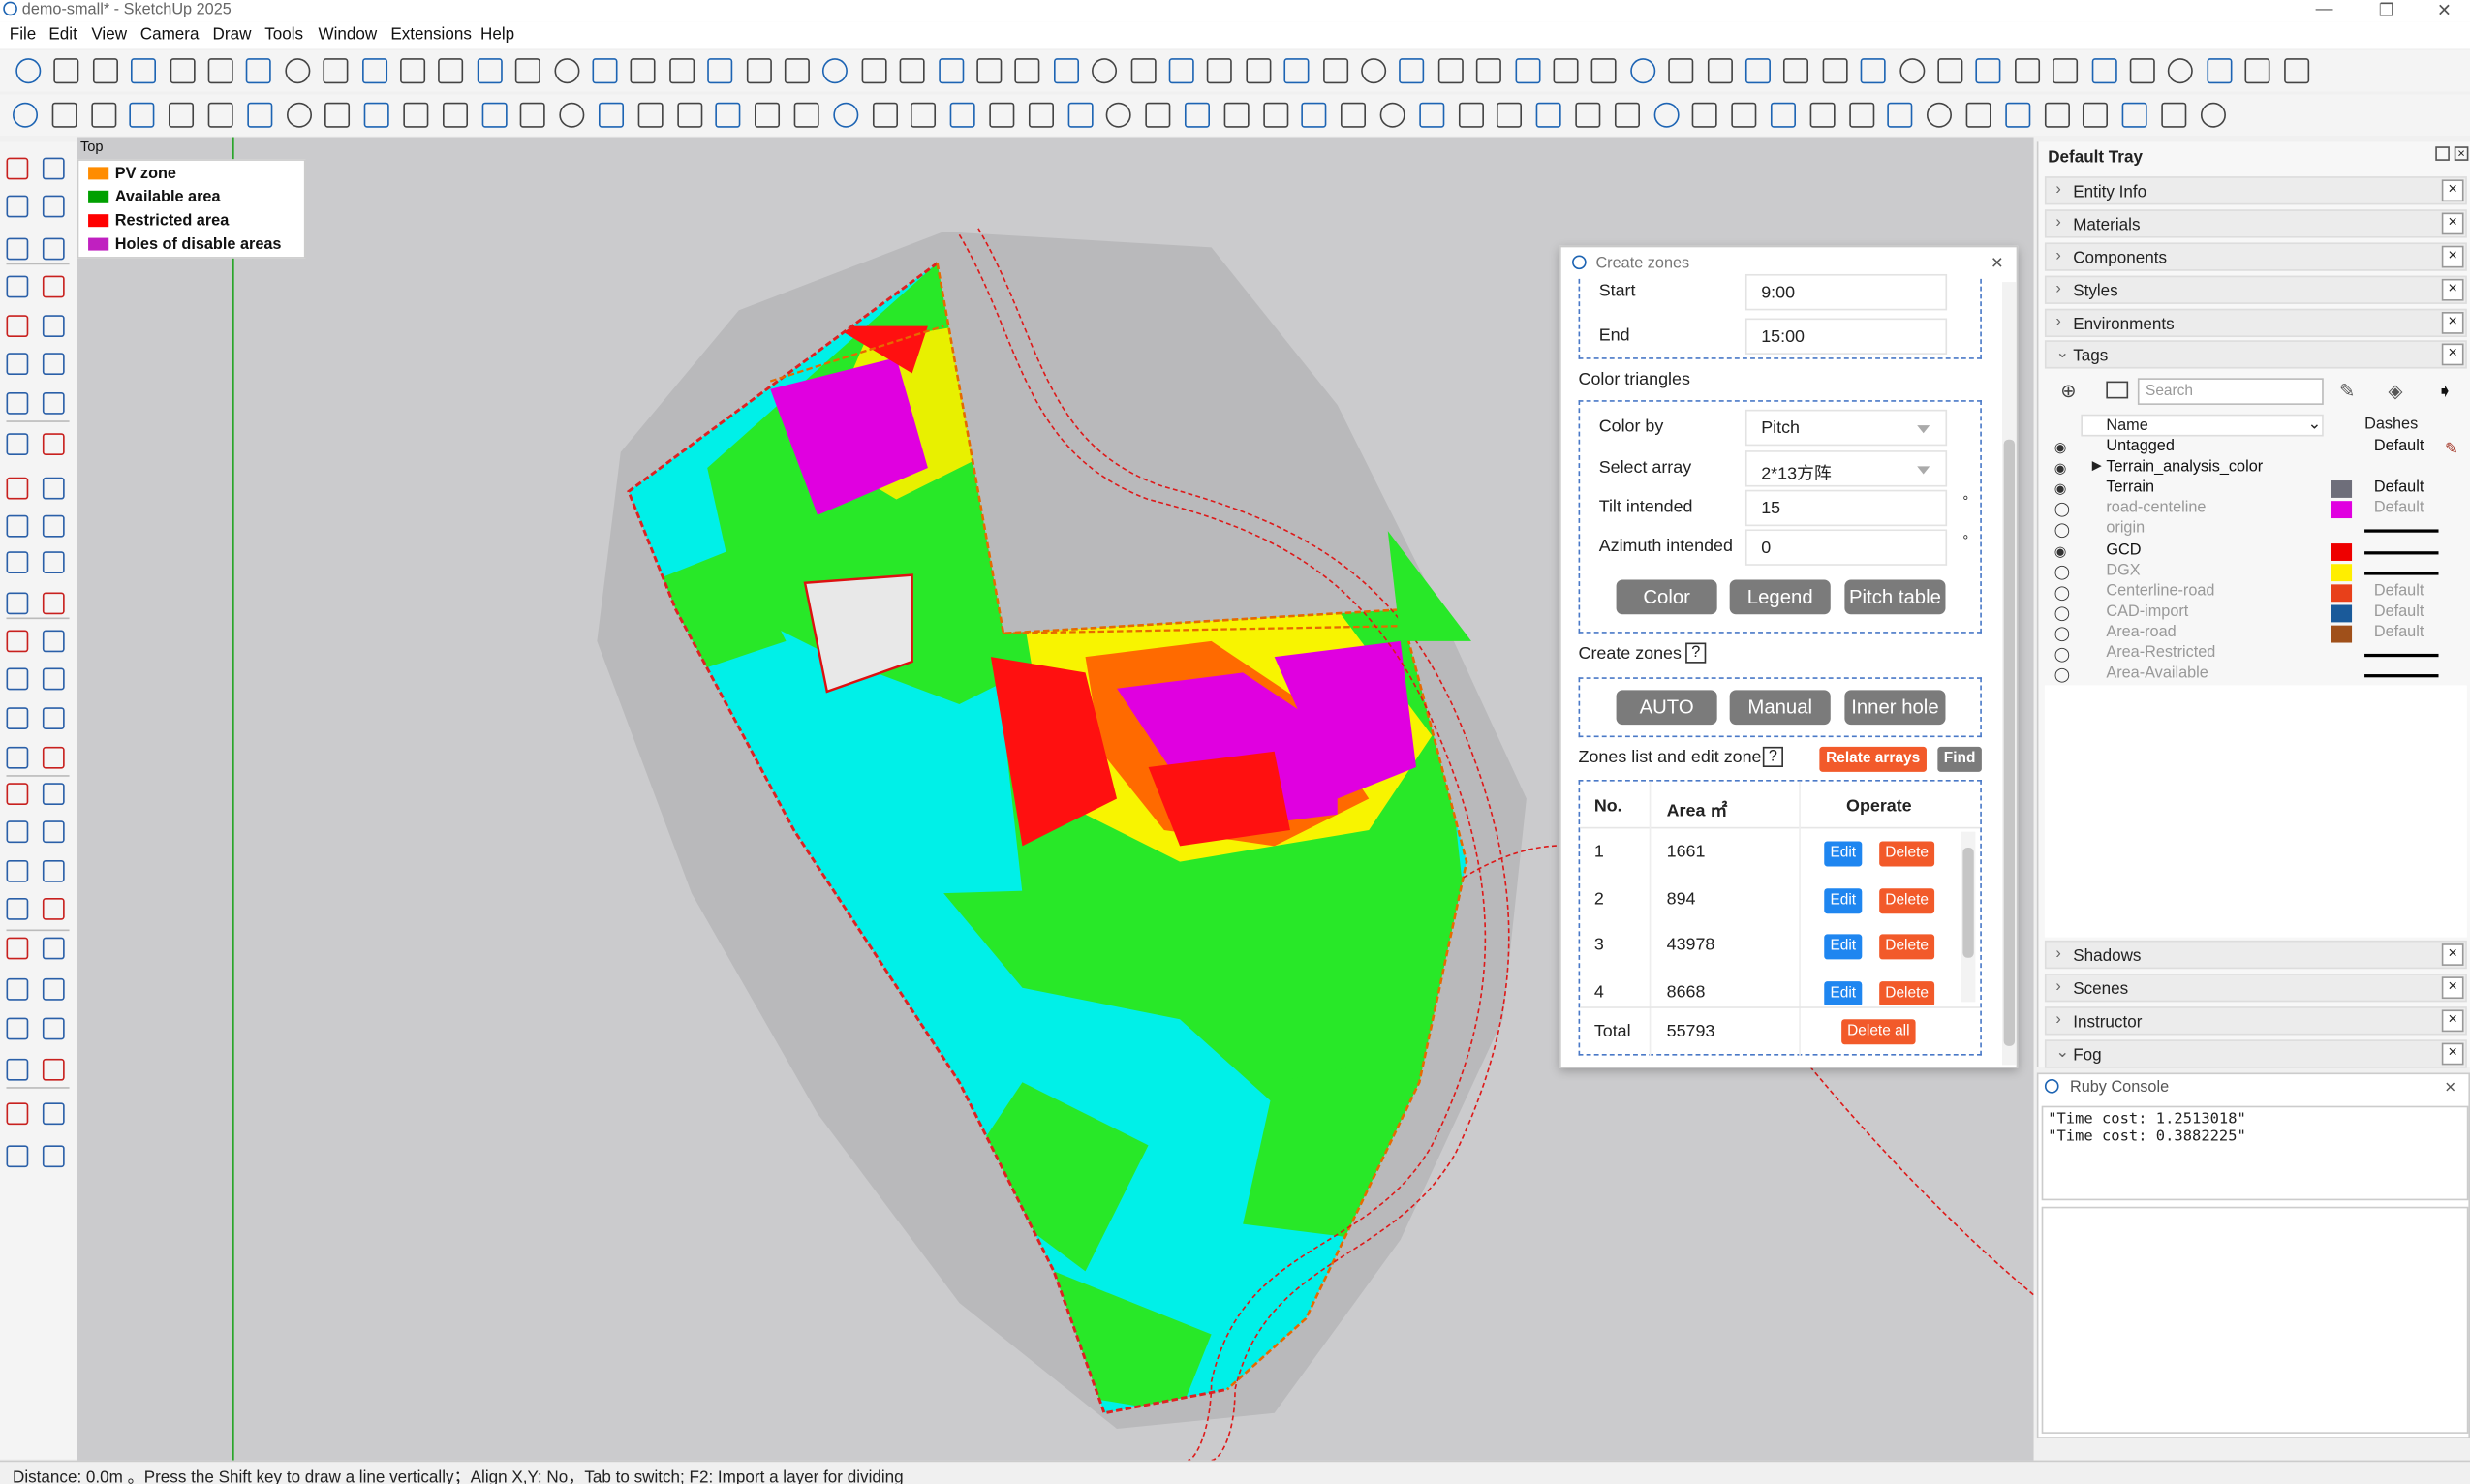 This screenshot has height=1484, width=2470. Describe the element at coordinates (1846, 547) in the screenshot. I see `azimuth-input: 0` at that location.